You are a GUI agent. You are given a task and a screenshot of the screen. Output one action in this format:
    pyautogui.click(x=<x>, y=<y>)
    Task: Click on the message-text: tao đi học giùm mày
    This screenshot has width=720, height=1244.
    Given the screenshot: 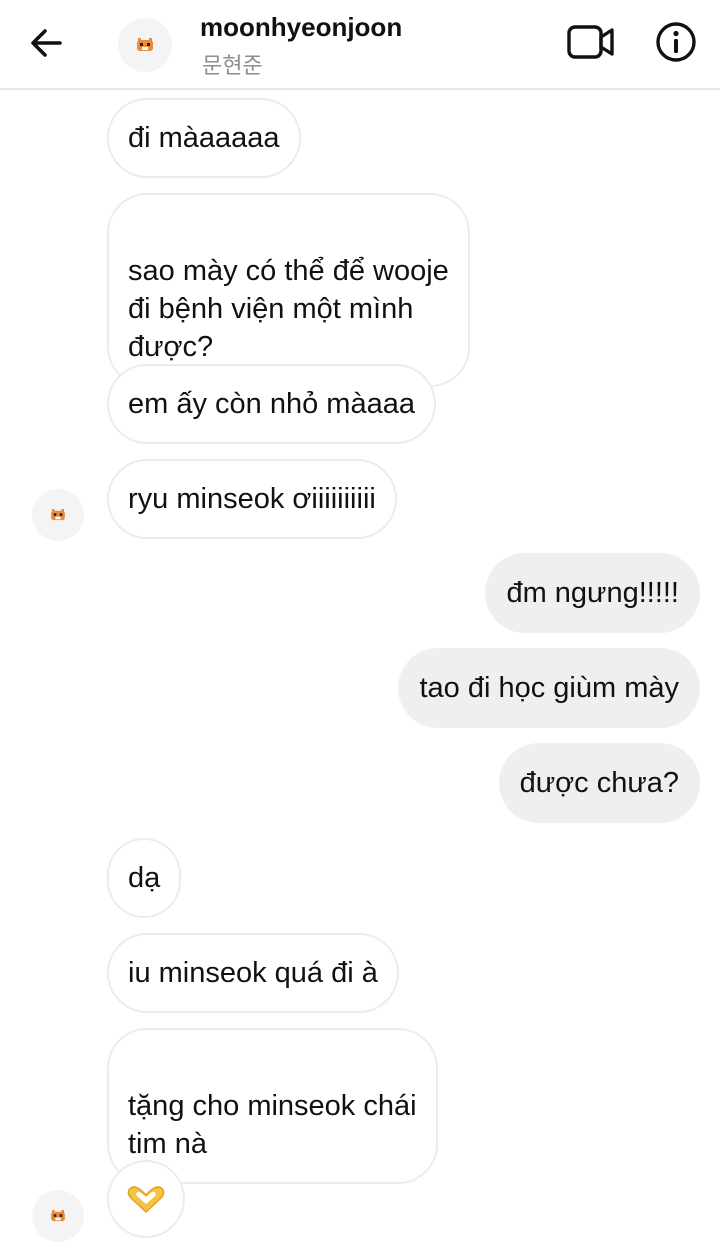 What is the action you would take?
    pyautogui.click(x=549, y=688)
    